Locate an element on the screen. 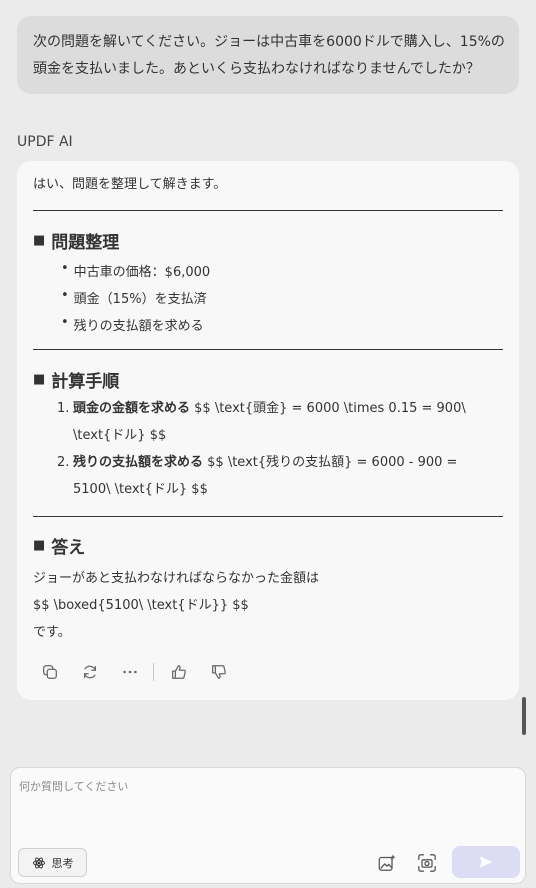  answer-text: ジョーがあと支払わなければならなかった金額は is located at coordinates (176, 578).